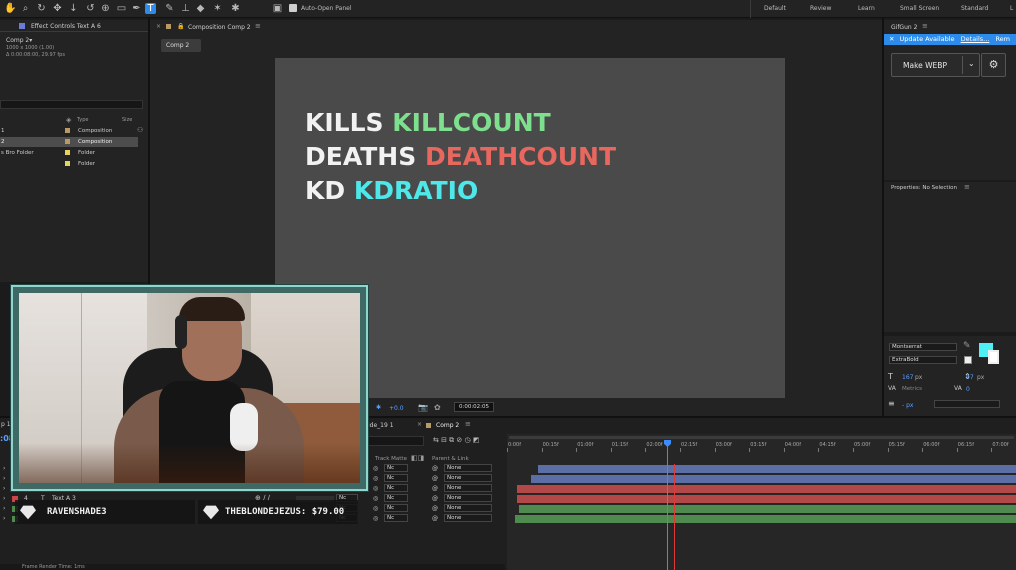 Image resolution: width=1016 pixels, height=570 pixels. I want to click on timeline-tab-comp: Comp 2, so click(447, 425).